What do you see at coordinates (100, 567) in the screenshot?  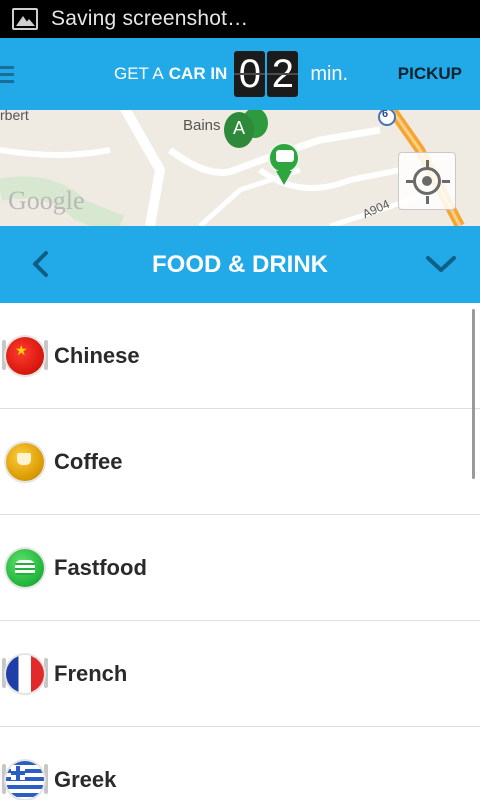 I see `list-item-label: Fastfood` at bounding box center [100, 567].